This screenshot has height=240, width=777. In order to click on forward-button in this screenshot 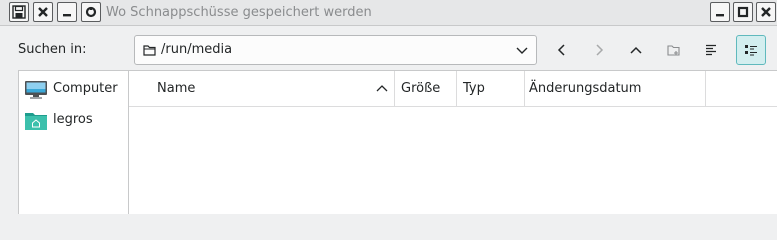, I will do `click(599, 50)`.